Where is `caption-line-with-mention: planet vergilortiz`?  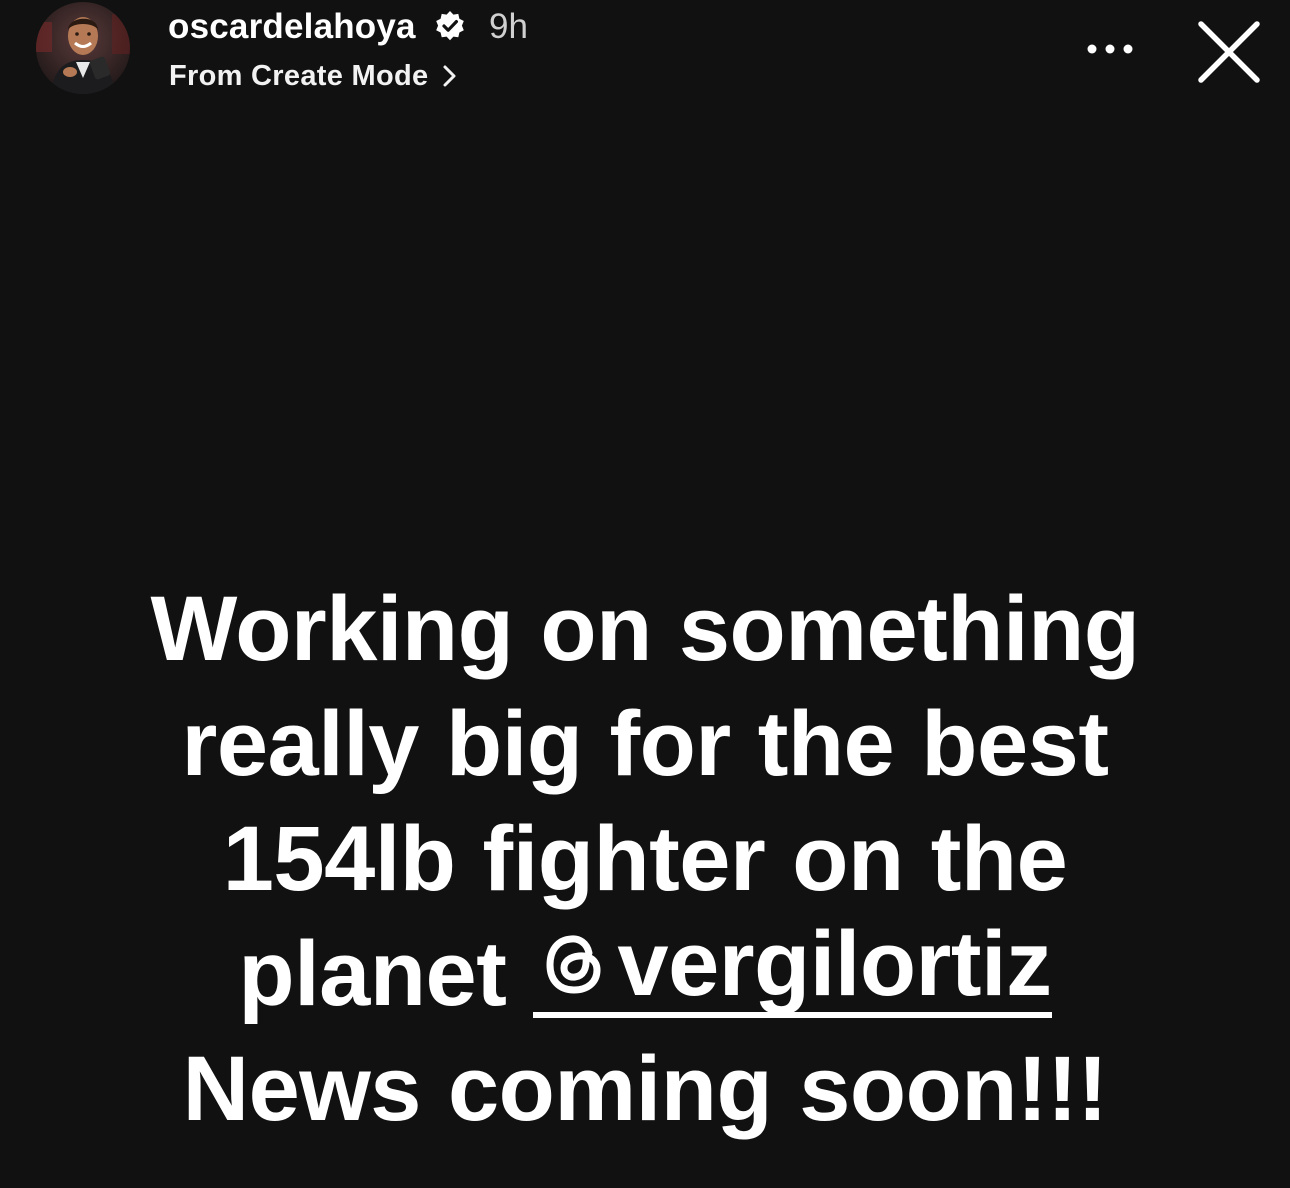 caption-line-with-mention: planet vergilortiz is located at coordinates (645, 974).